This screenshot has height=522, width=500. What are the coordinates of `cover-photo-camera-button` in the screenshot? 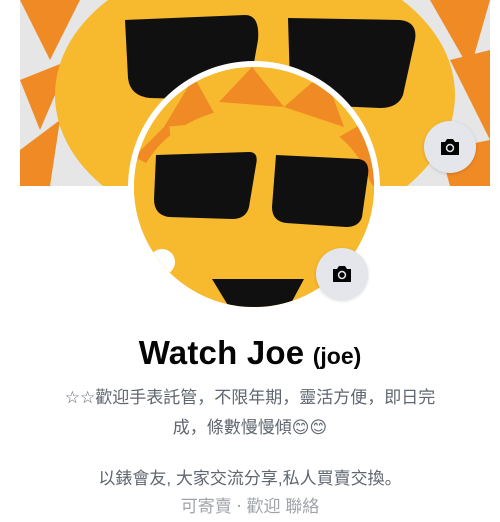 It's located at (450, 147).